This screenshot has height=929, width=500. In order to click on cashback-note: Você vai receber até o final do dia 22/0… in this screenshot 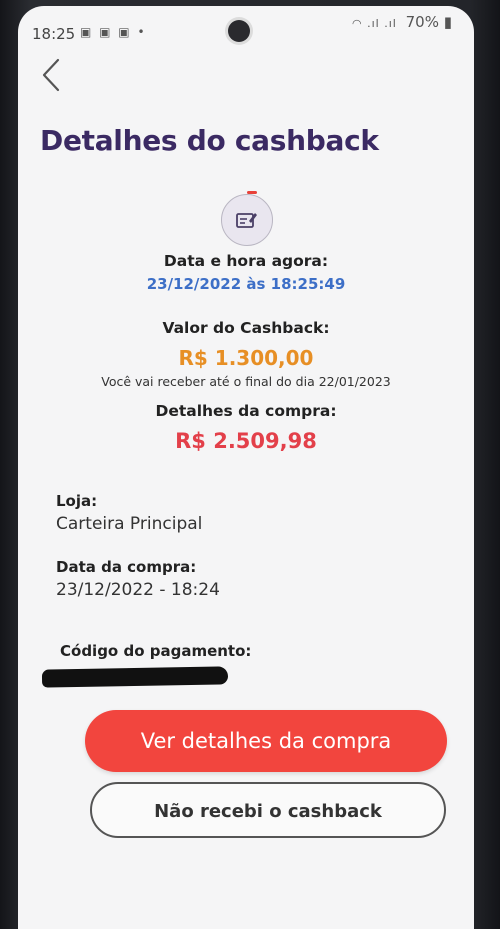, I will do `click(246, 381)`.